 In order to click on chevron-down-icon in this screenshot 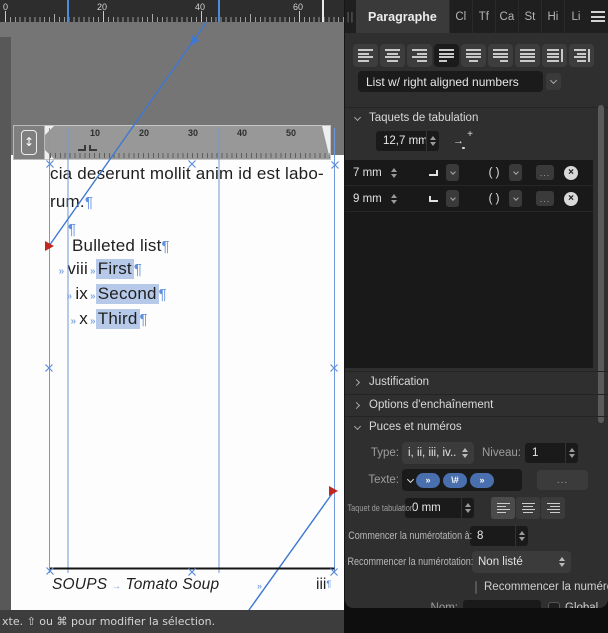, I will do `click(410, 479)`.